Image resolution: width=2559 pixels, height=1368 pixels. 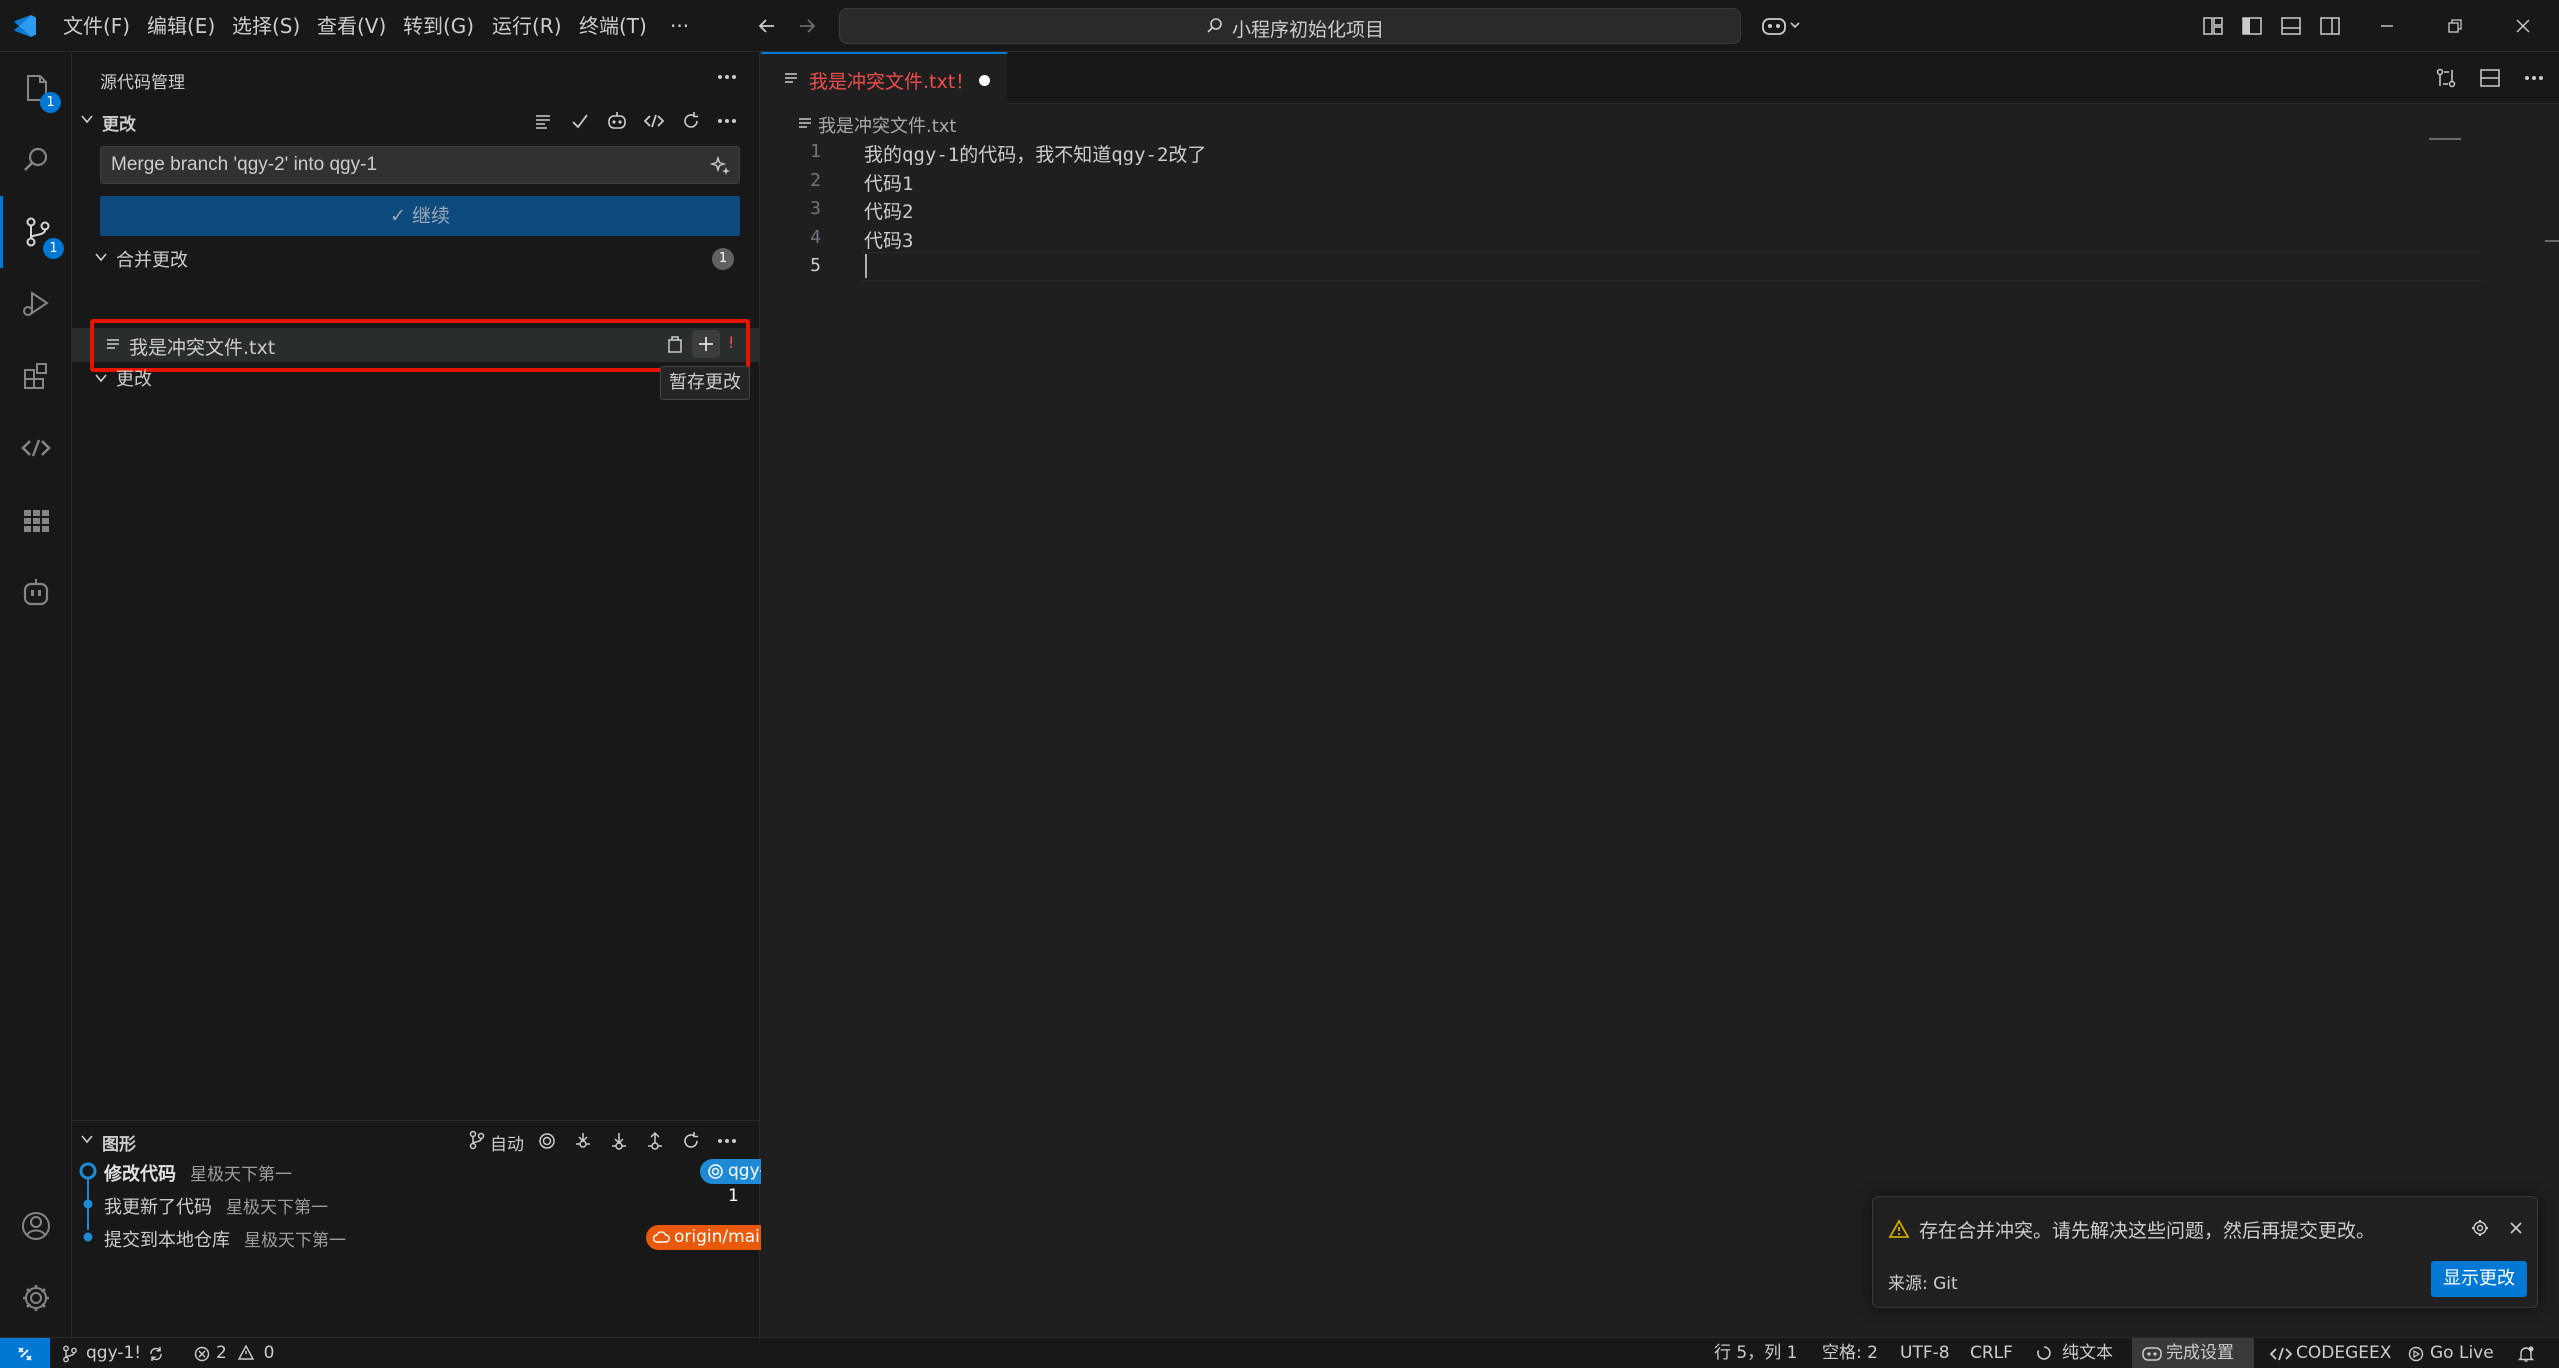 What do you see at coordinates (36, 448) in the screenshot?
I see `codegeex-icon` at bounding box center [36, 448].